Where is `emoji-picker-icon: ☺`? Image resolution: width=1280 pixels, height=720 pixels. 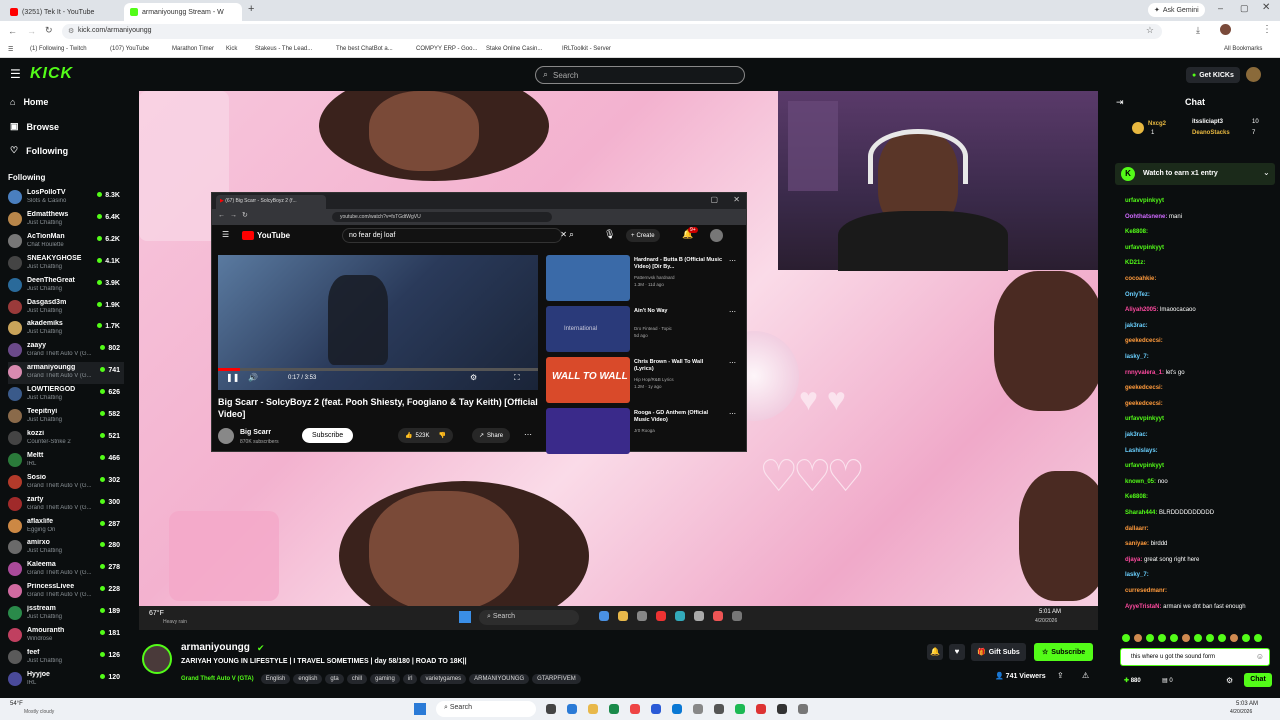
emoji-picker-icon: ☺ is located at coordinates (1260, 656).